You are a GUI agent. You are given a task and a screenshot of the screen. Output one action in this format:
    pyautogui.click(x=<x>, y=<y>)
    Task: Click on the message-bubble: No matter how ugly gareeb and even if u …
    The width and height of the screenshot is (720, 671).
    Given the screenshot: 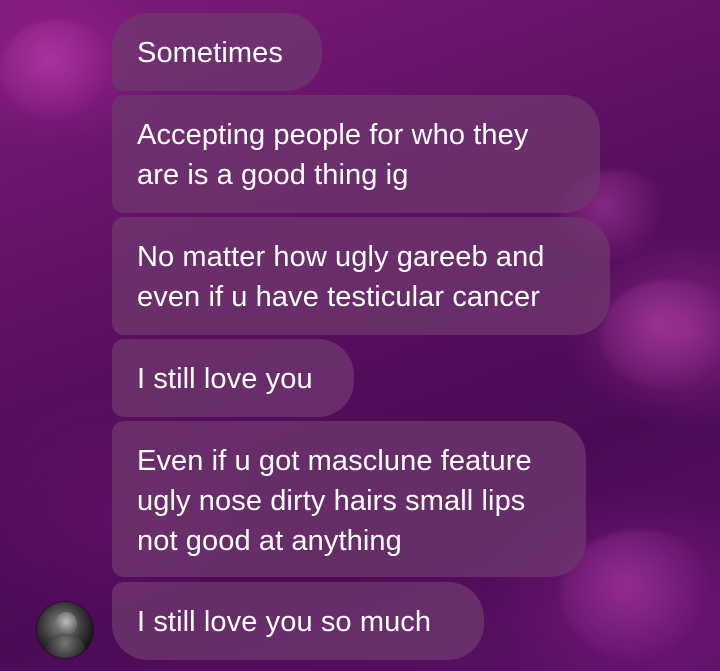 What is the action you would take?
    pyautogui.click(x=361, y=276)
    